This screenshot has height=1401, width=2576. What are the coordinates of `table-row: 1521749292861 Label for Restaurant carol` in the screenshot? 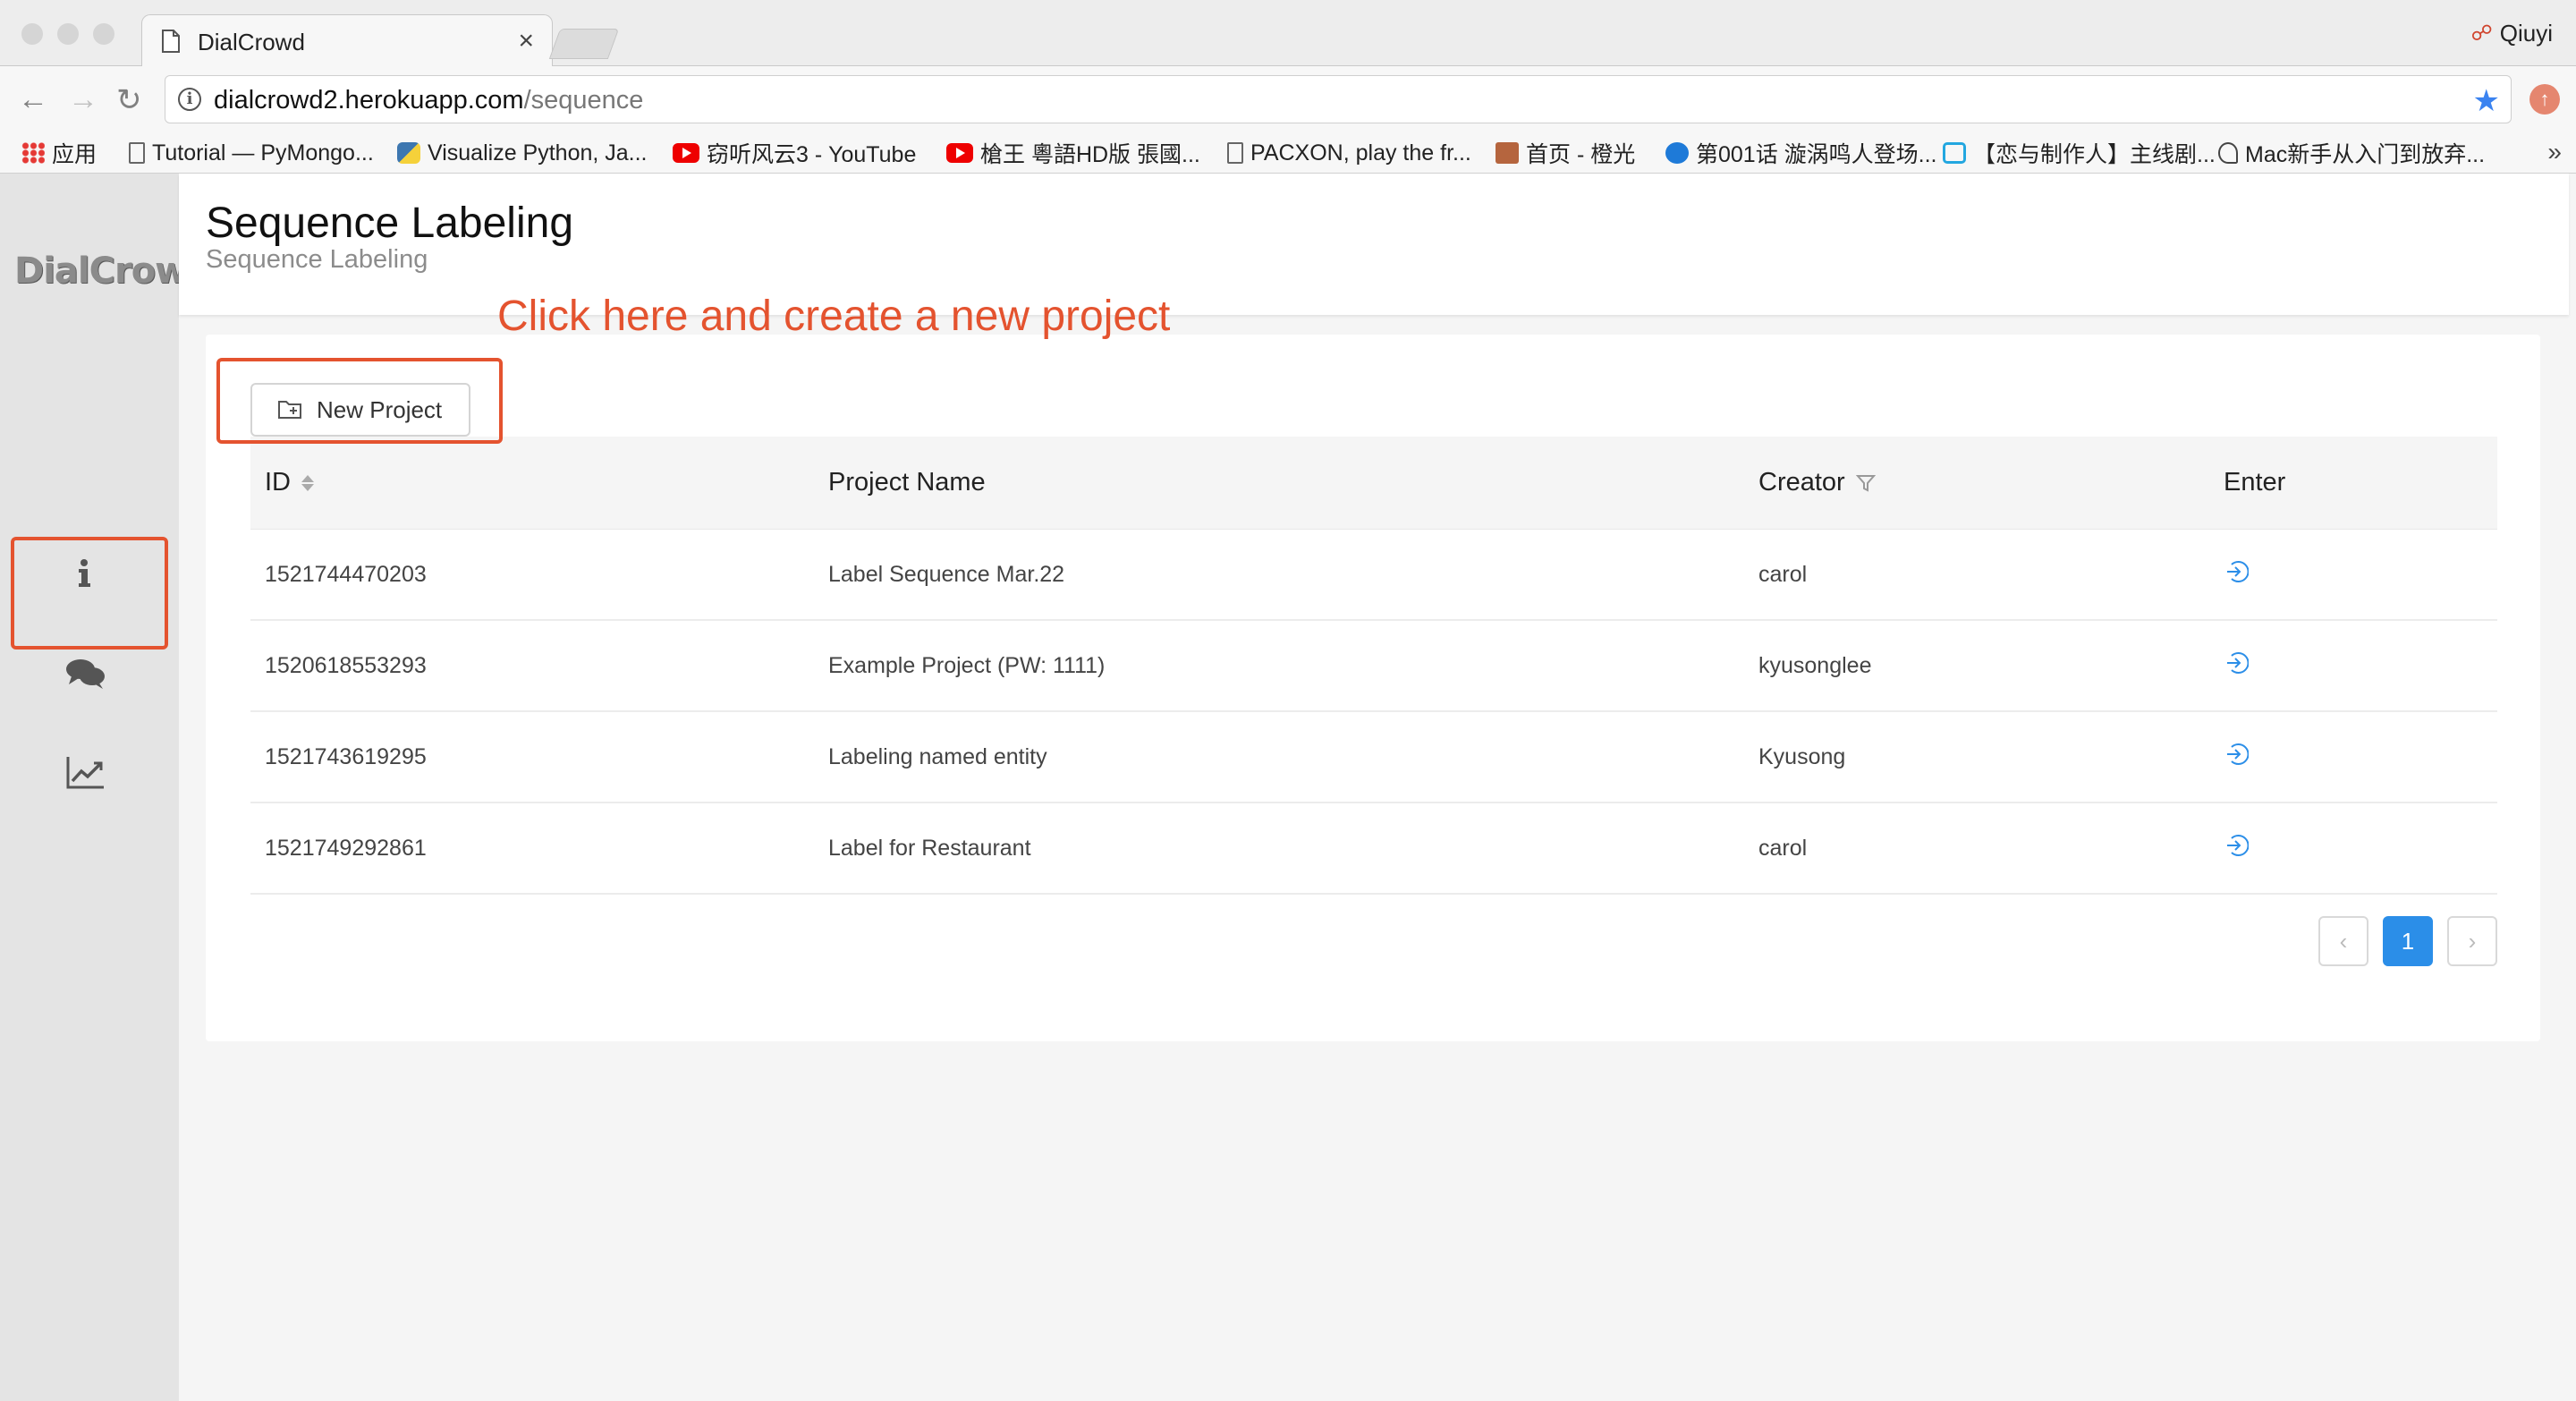 It's located at (1373, 849).